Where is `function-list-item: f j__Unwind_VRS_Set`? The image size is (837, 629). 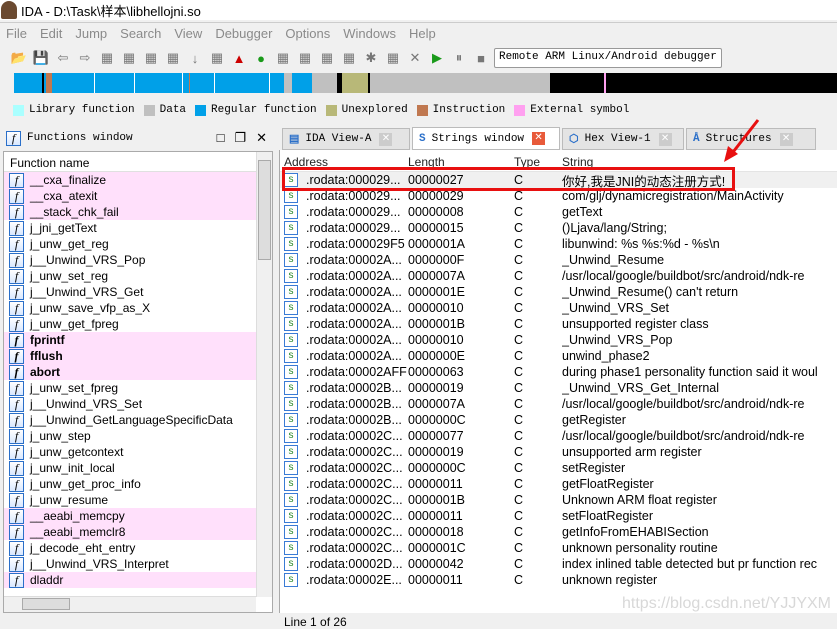
function-list-item: f j__Unwind_VRS_Set is located at coordinates (130, 404).